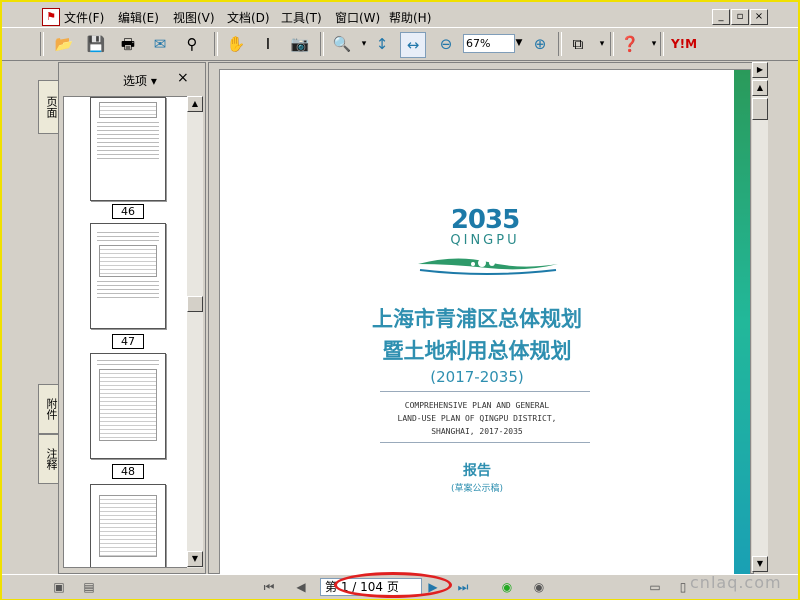 The image size is (800, 600). Describe the element at coordinates (195, 332) in the screenshot. I see `thumbnail-scrollbar: ▲ ▼` at that location.